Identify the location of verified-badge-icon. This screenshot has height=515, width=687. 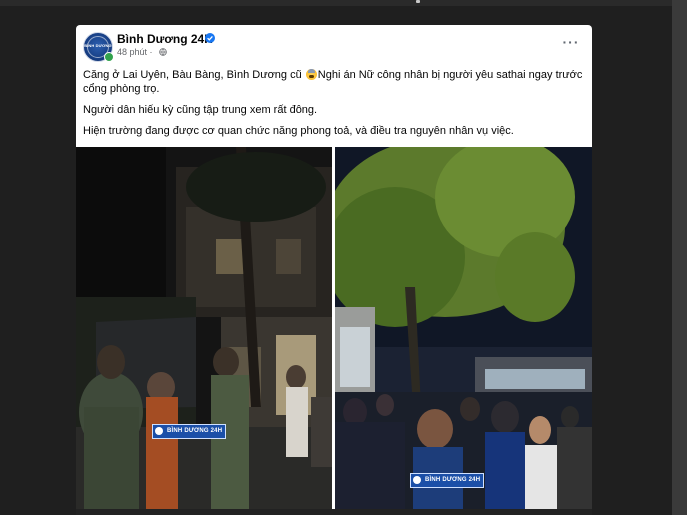
(210, 38).